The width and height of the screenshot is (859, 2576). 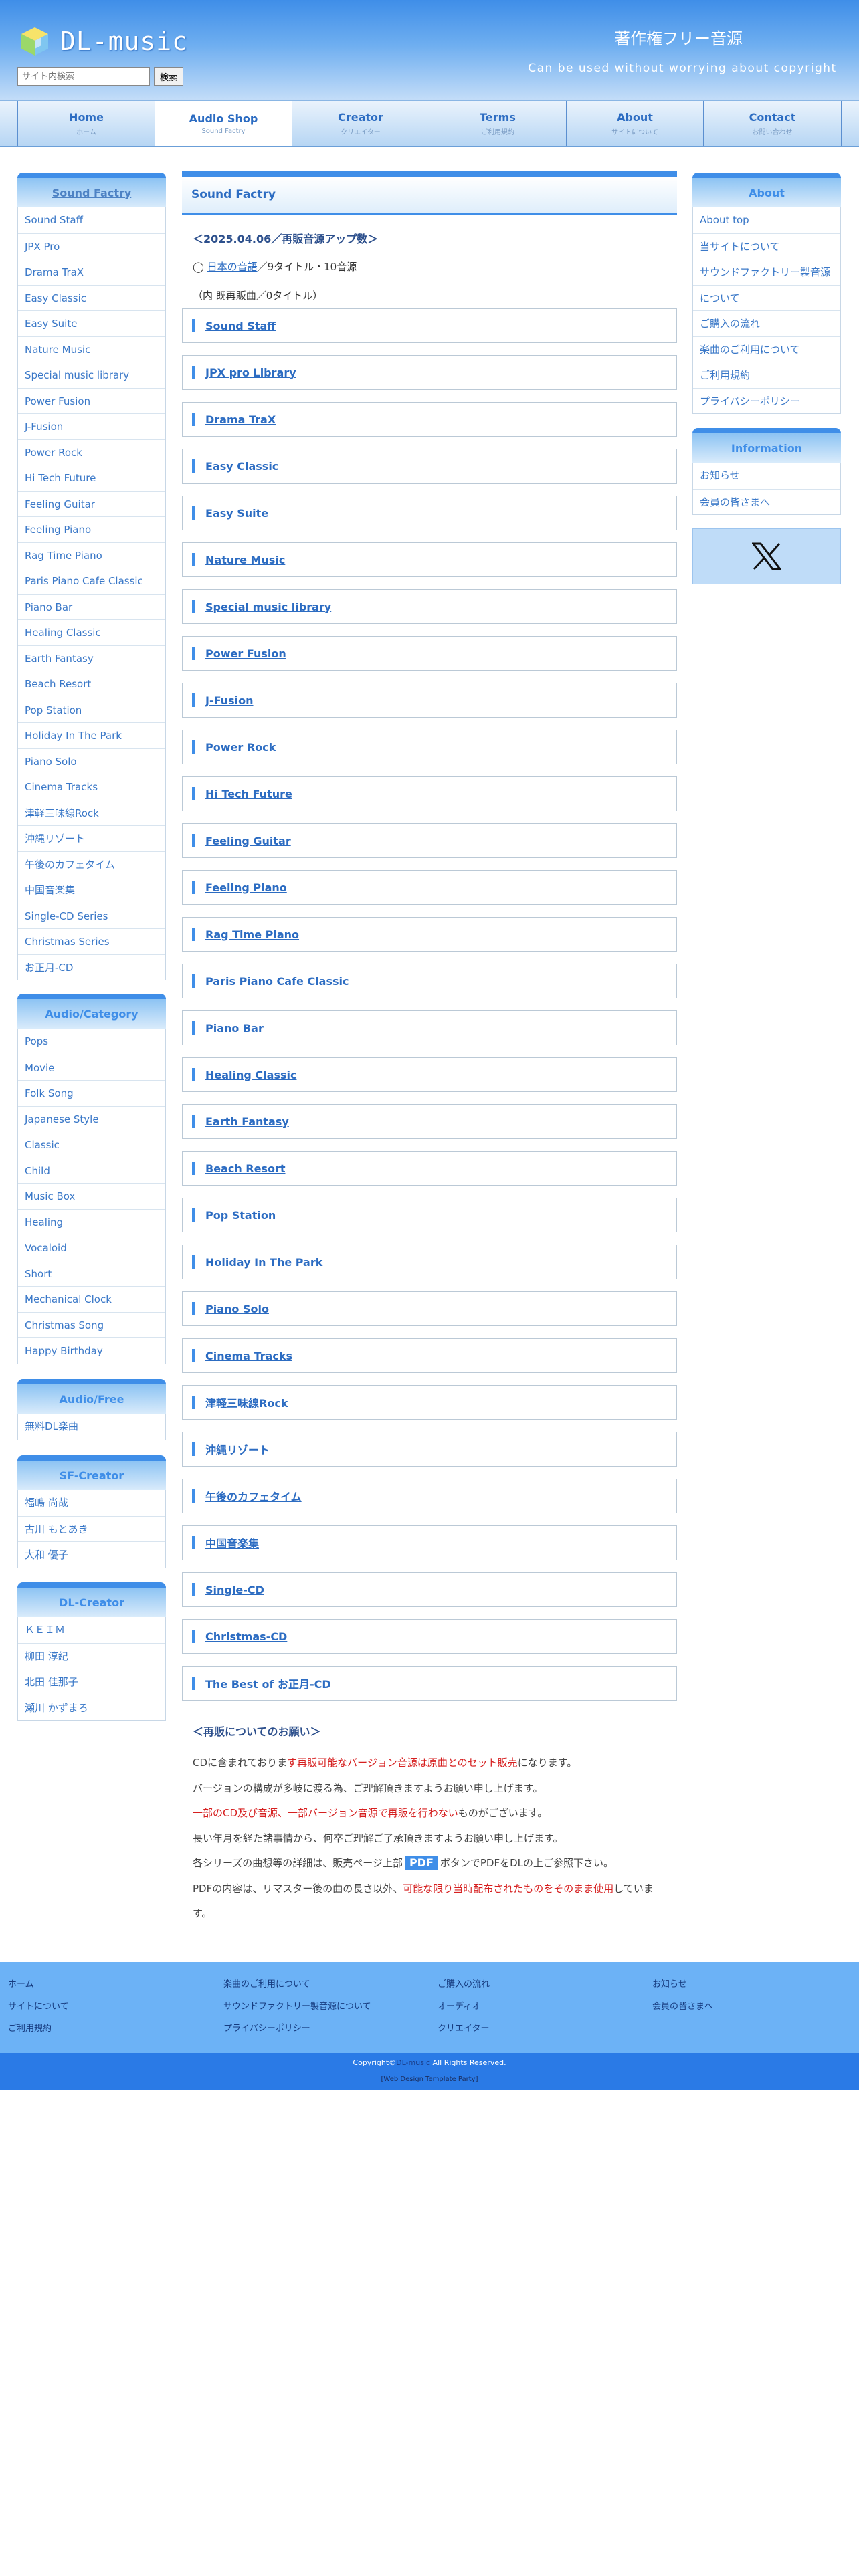 I want to click on sidebar-item-classic: Classic, so click(x=91, y=1145).